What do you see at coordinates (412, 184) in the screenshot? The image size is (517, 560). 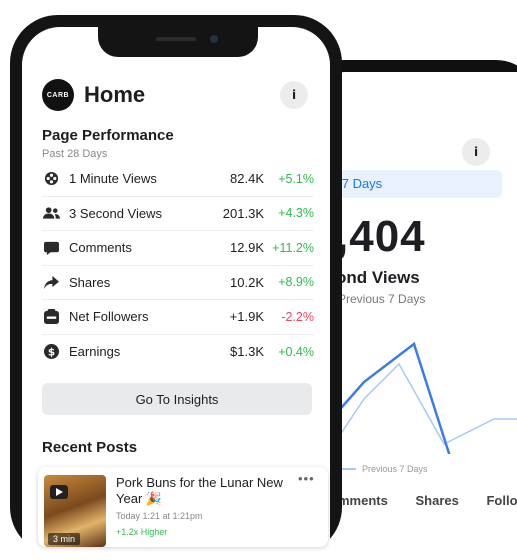 I see `date-range-selector: st 7 Days` at bounding box center [412, 184].